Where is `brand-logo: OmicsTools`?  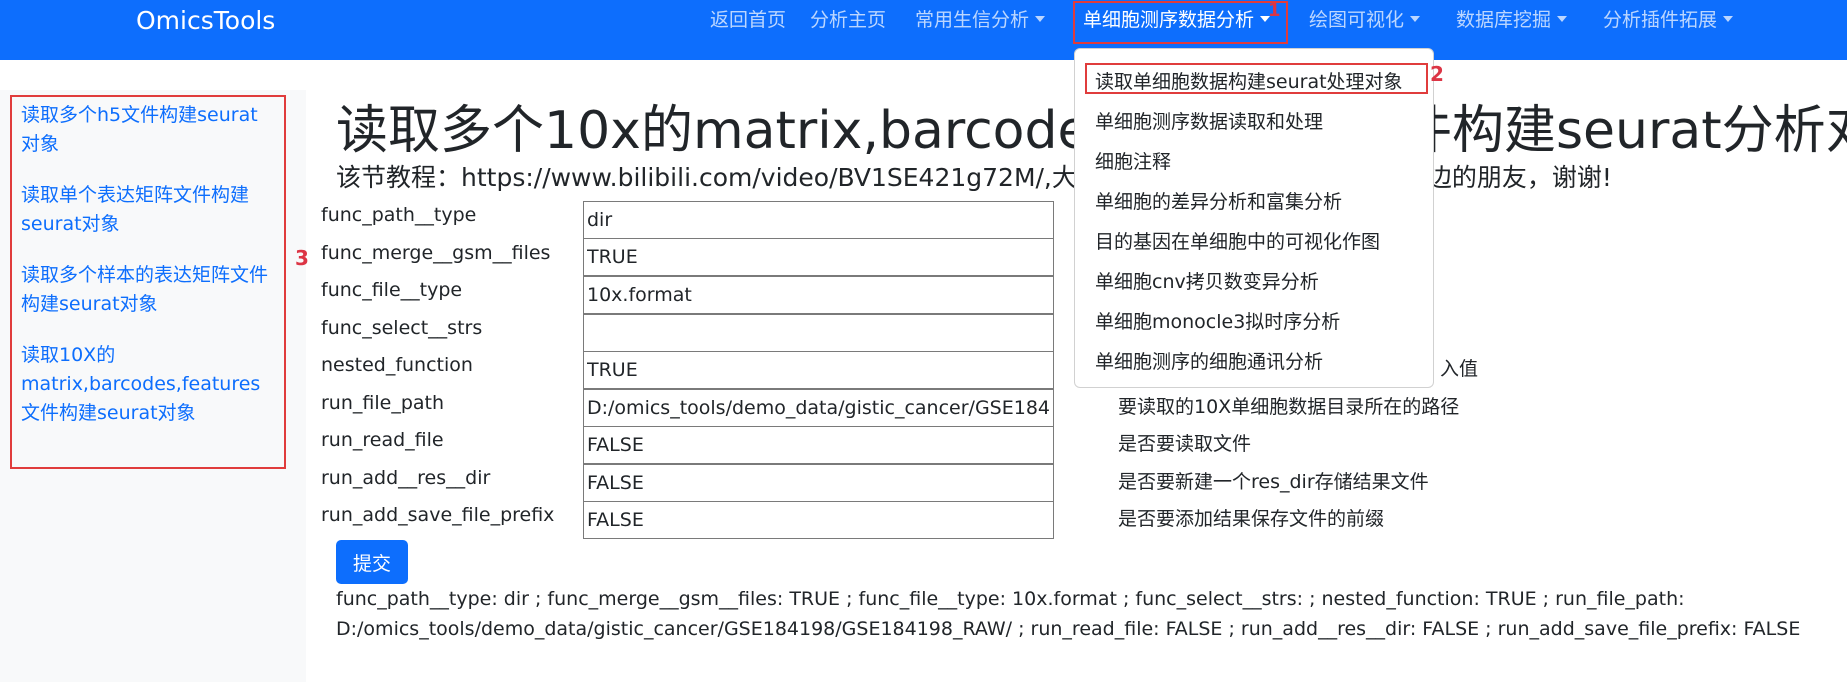
brand-logo: OmicsTools is located at coordinates (205, 20).